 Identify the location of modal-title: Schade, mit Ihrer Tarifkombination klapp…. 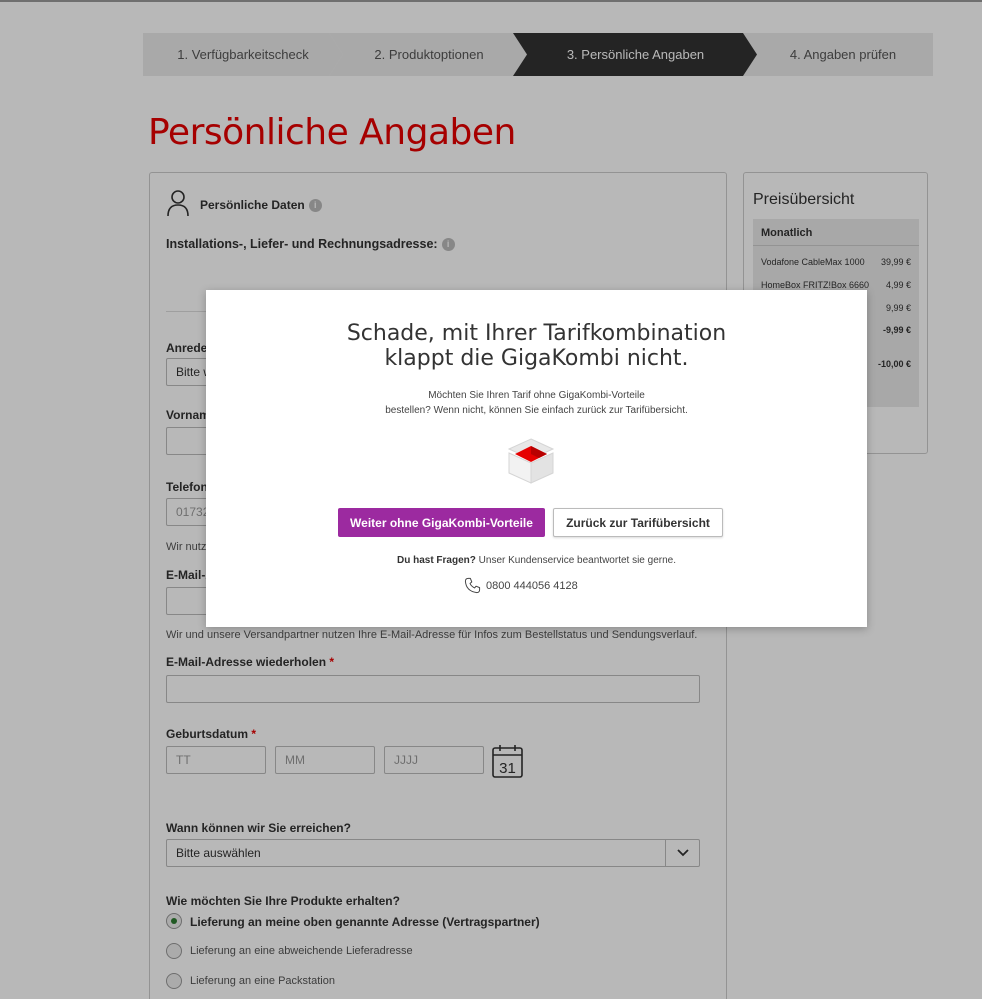
(536, 346).